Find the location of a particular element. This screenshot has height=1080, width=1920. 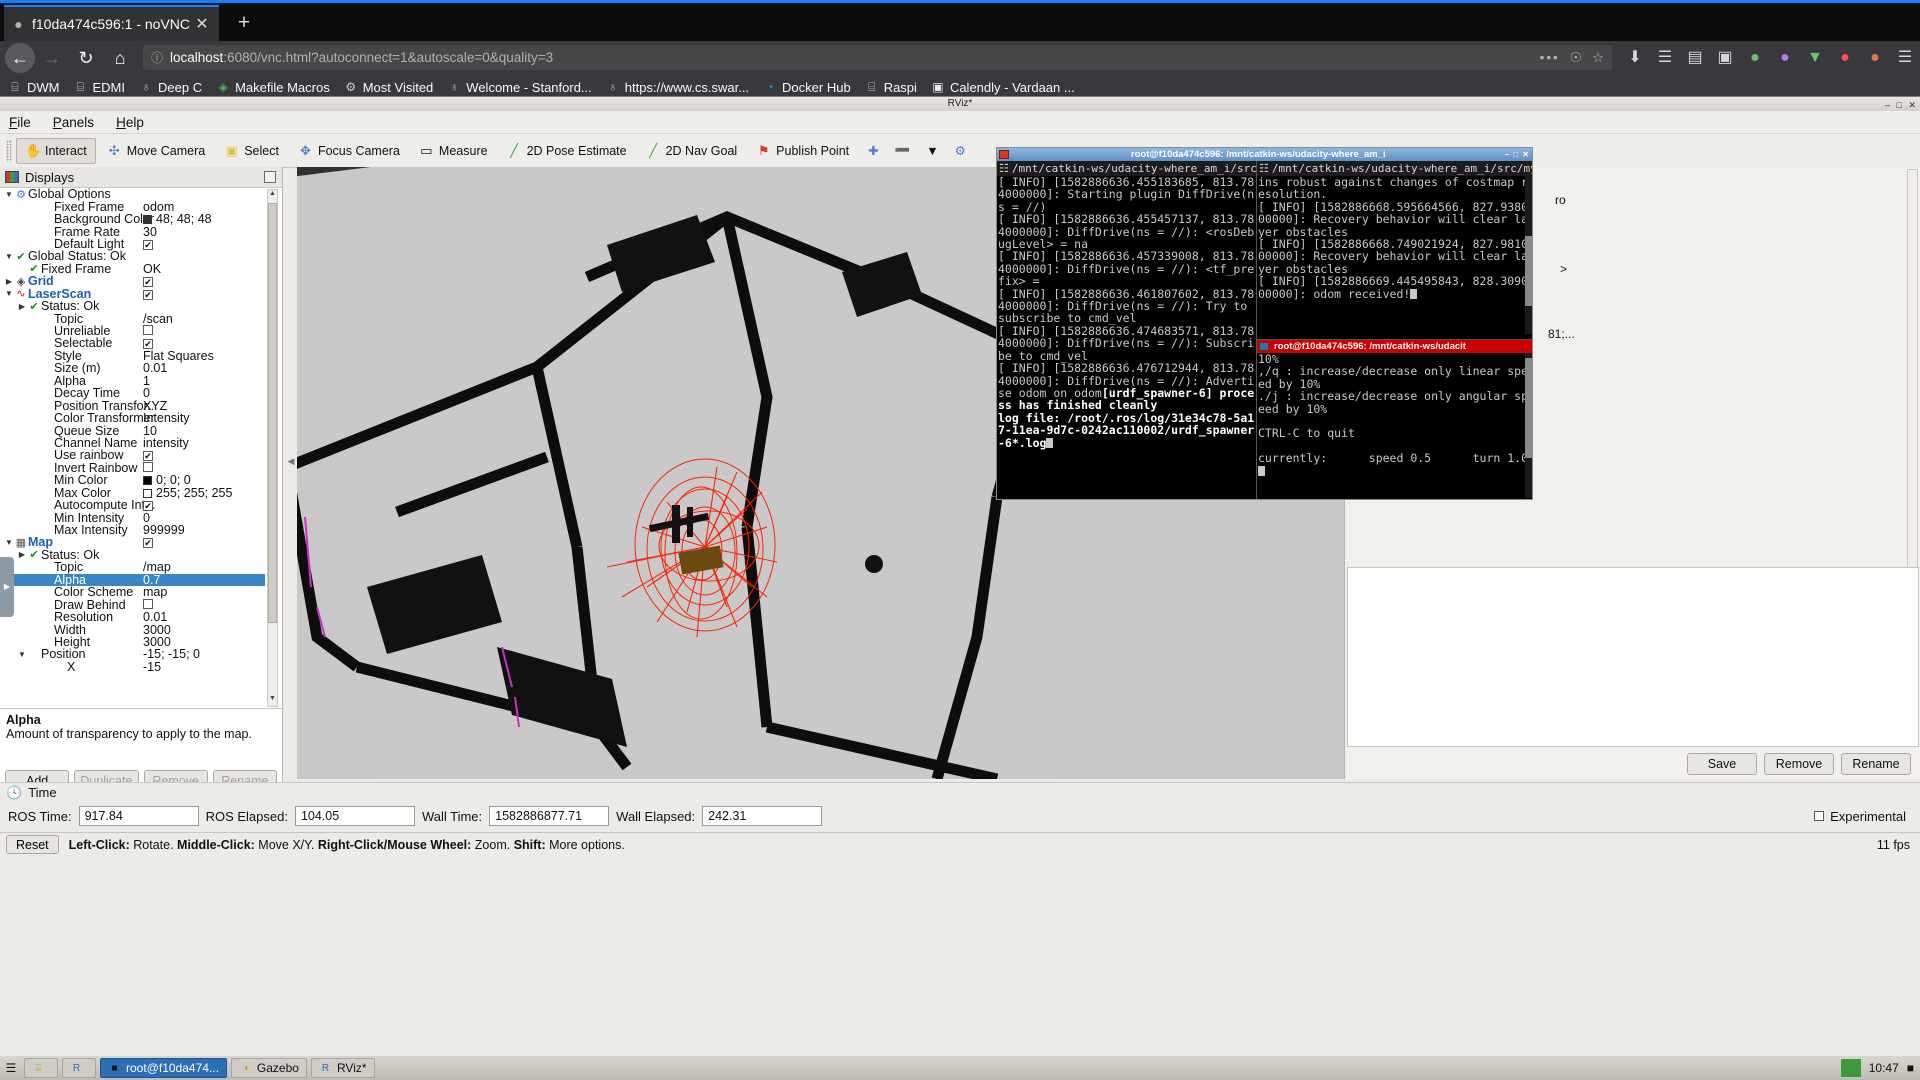

display-row-unreliable: Unreliable is located at coordinates (132, 331).